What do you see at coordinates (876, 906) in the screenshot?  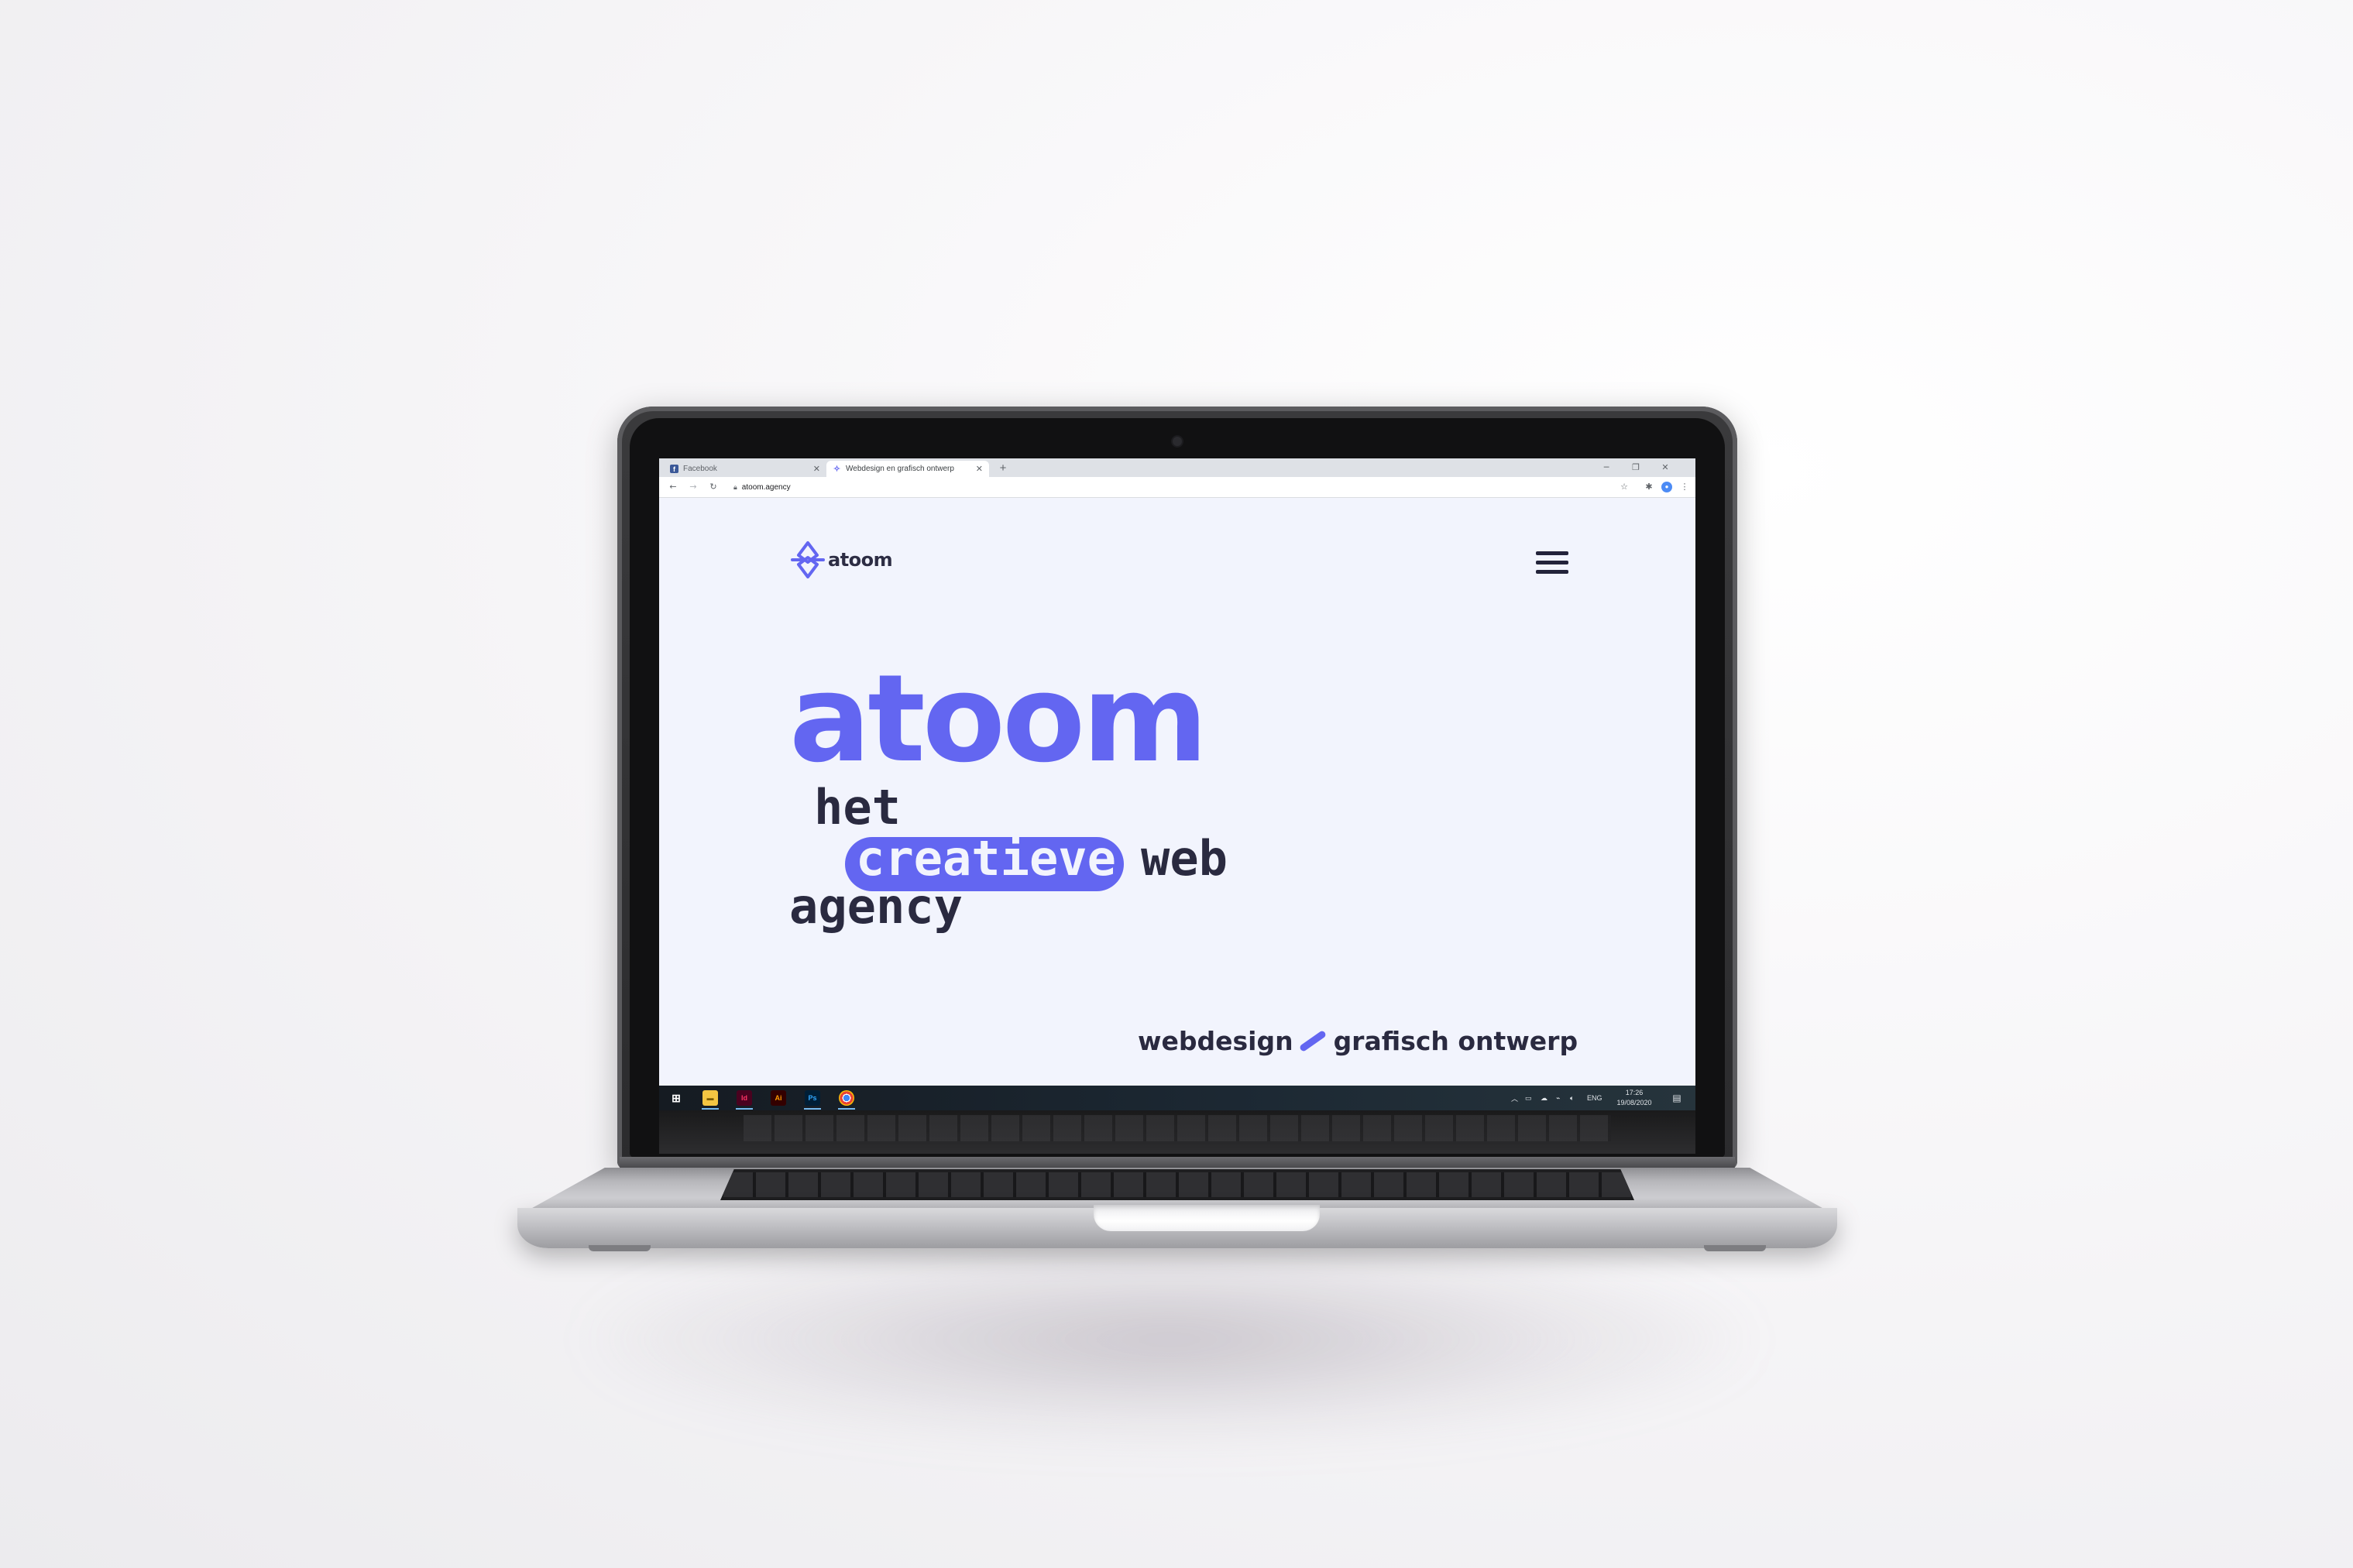 I see `subtitle-agency: agency` at bounding box center [876, 906].